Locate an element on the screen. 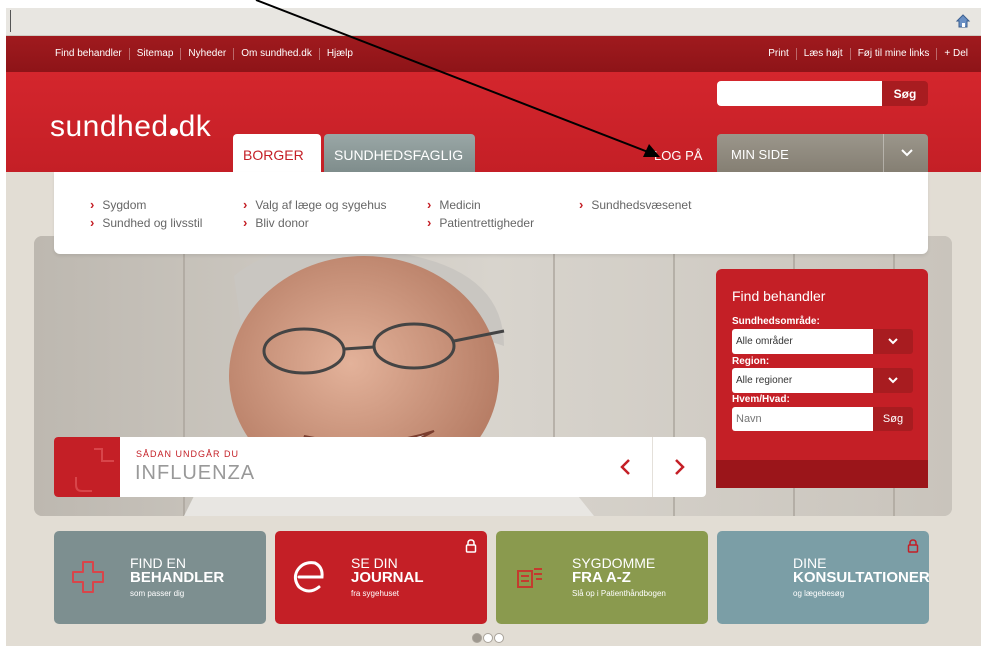 This screenshot has width=987, height=646. finder-search-button: Søg is located at coordinates (893, 419).